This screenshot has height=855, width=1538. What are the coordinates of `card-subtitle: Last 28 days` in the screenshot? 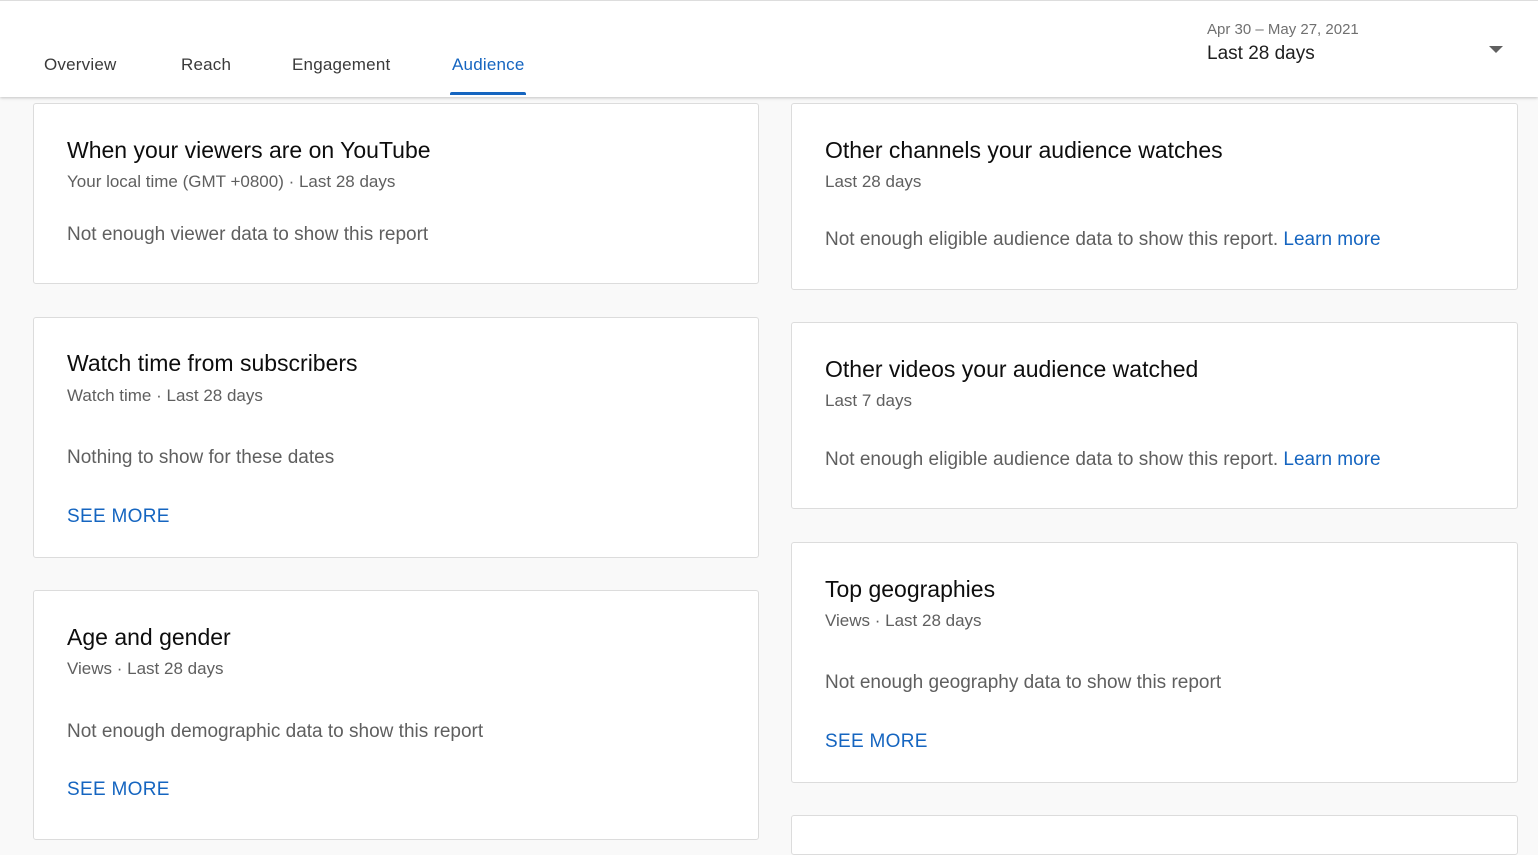 It's located at (873, 181).